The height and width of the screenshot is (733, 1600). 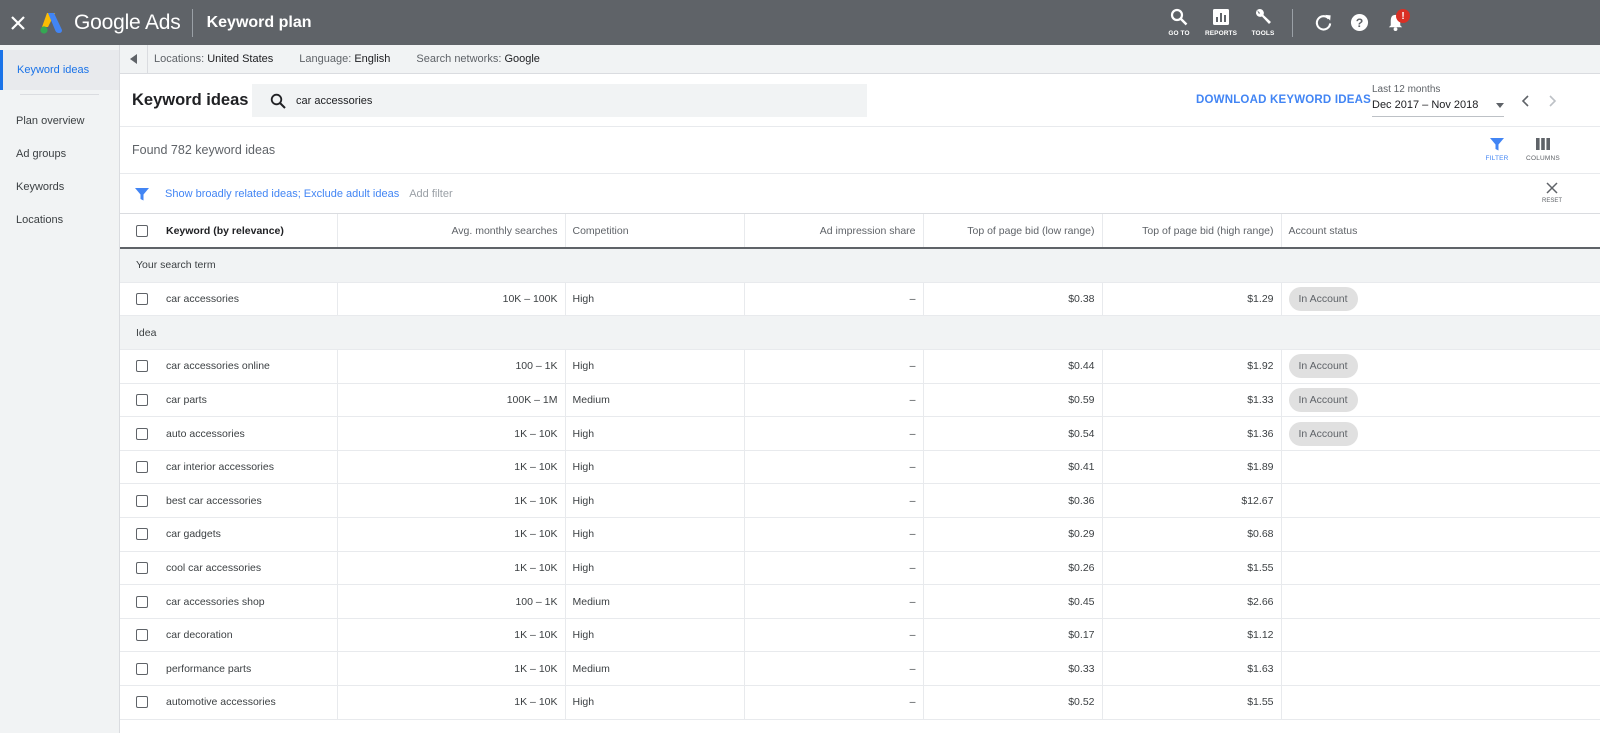 I want to click on account-status-cell, so click(x=1440, y=501).